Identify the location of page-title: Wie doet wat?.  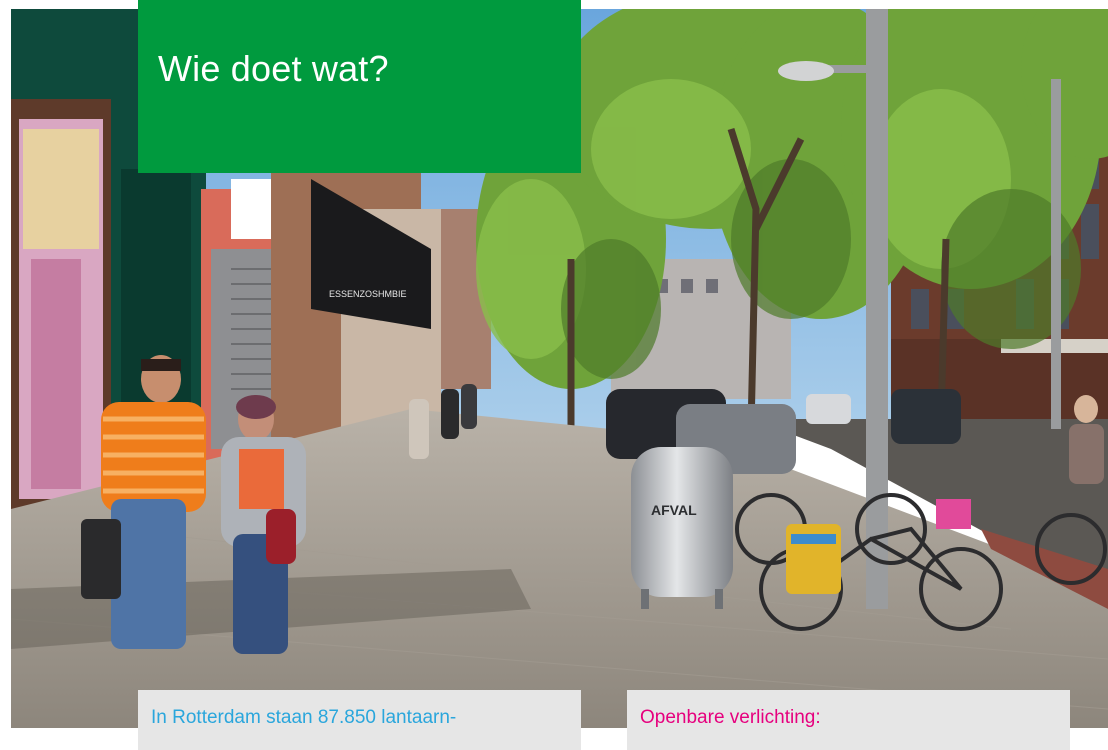
(273, 68).